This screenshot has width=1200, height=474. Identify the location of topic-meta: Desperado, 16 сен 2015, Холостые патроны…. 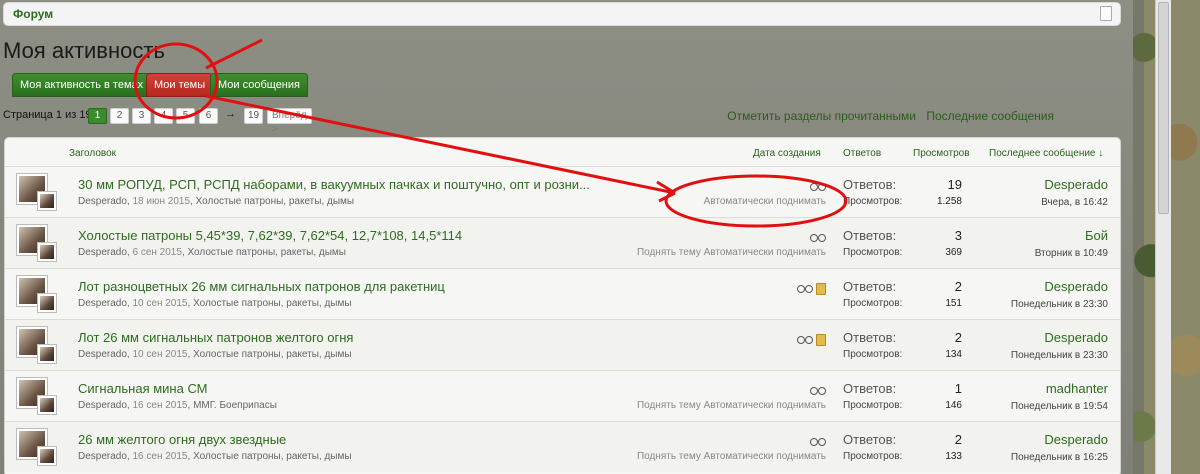
(215, 456).